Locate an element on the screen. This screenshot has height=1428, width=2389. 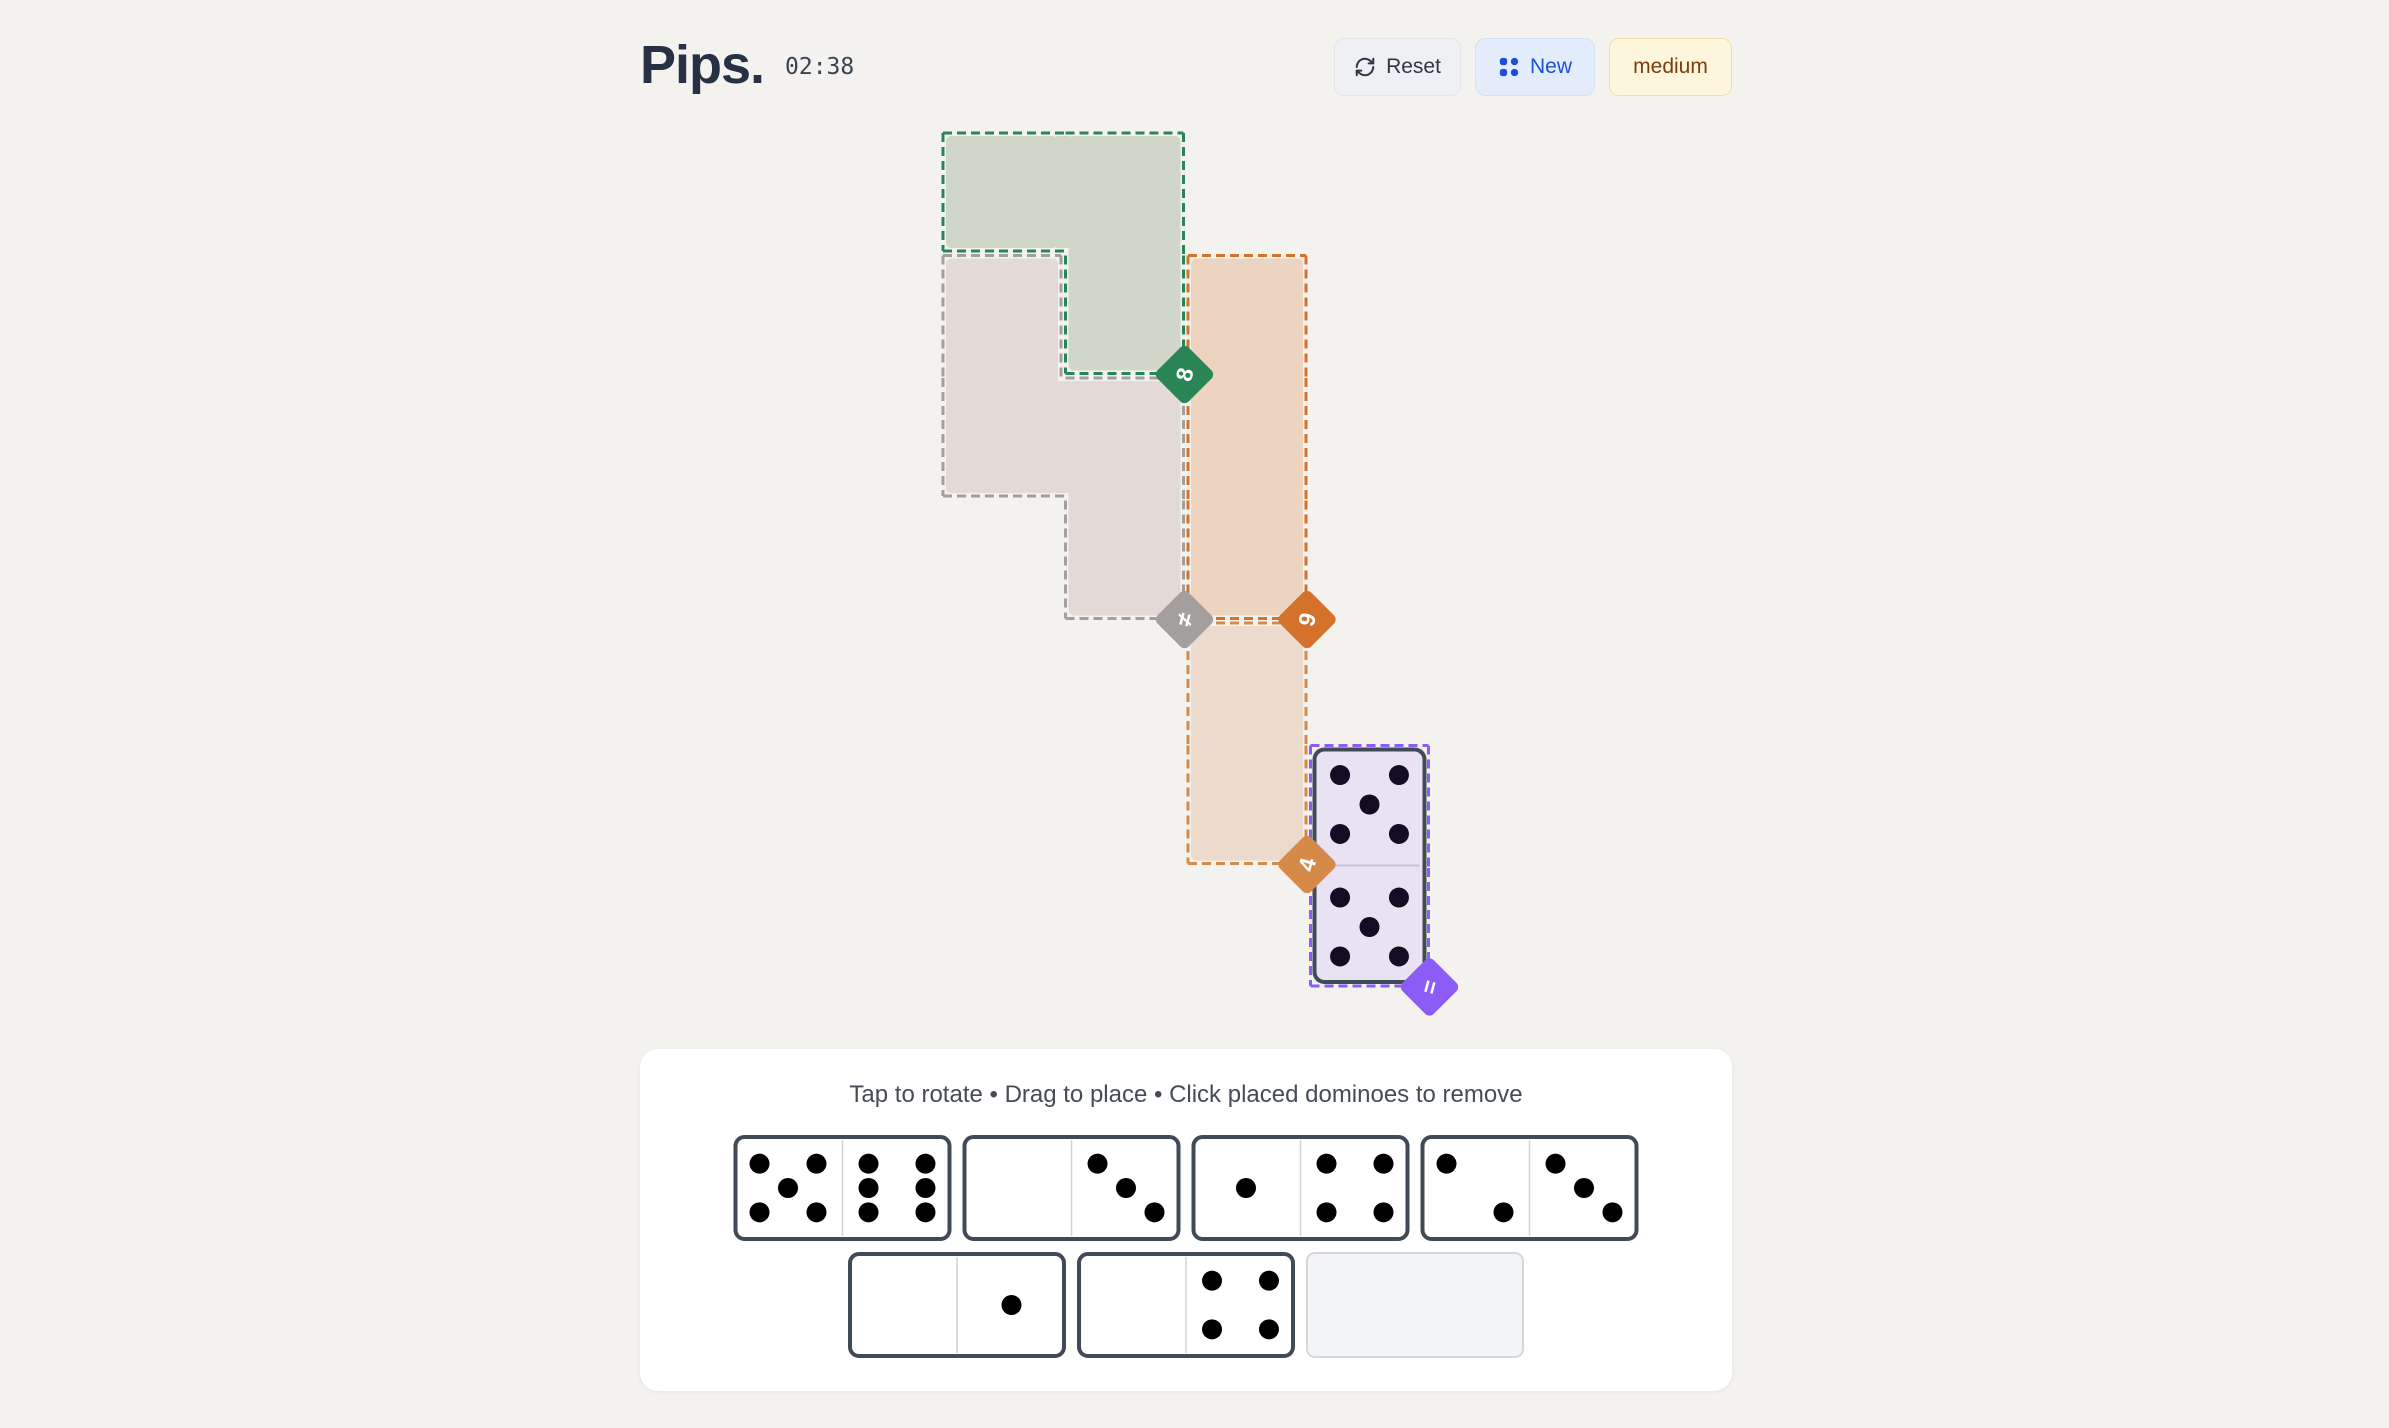
difficulty-label: medium is located at coordinates (1670, 66).